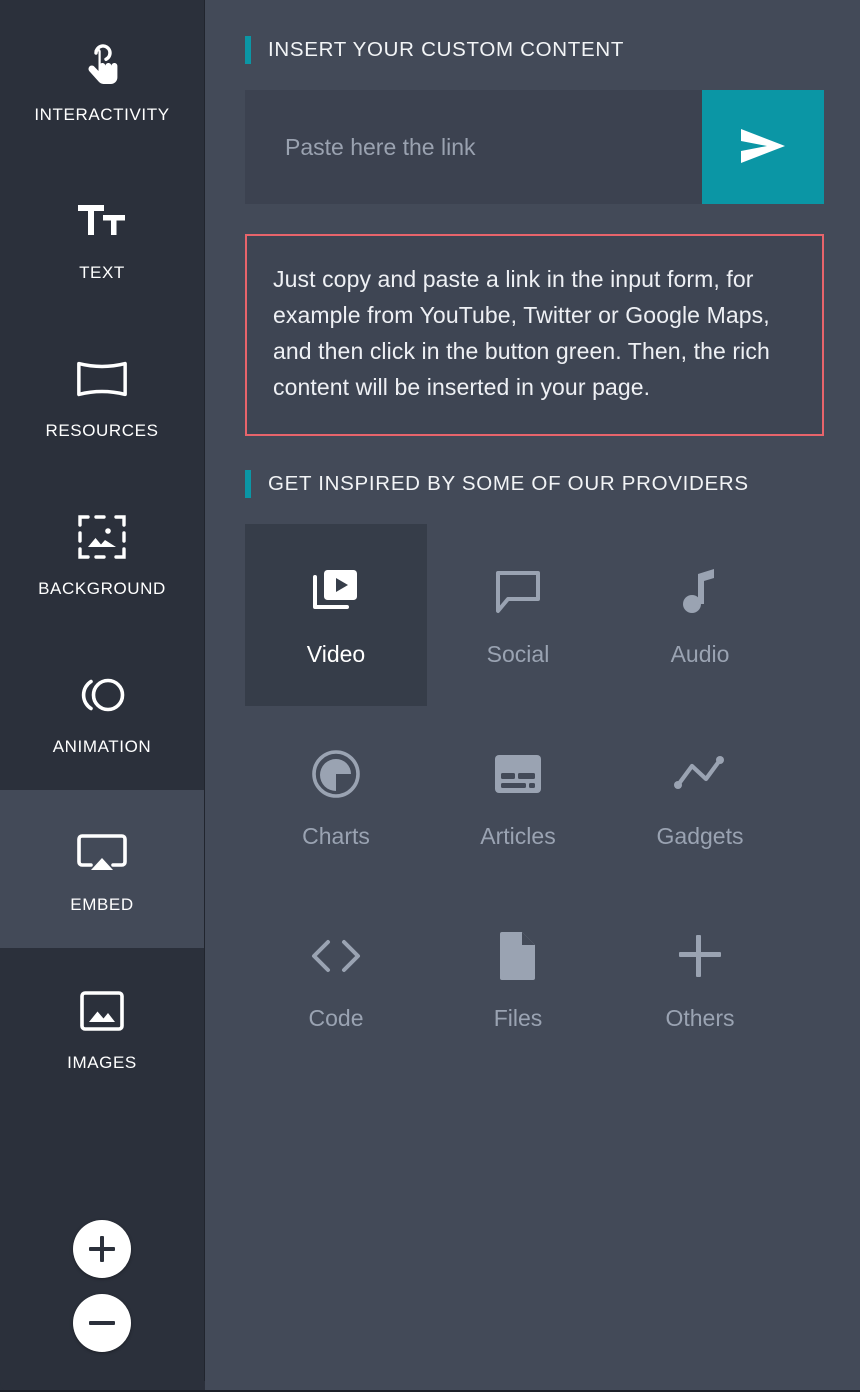 This screenshot has width=860, height=1392. I want to click on provider-tile-others: Others, so click(700, 979).